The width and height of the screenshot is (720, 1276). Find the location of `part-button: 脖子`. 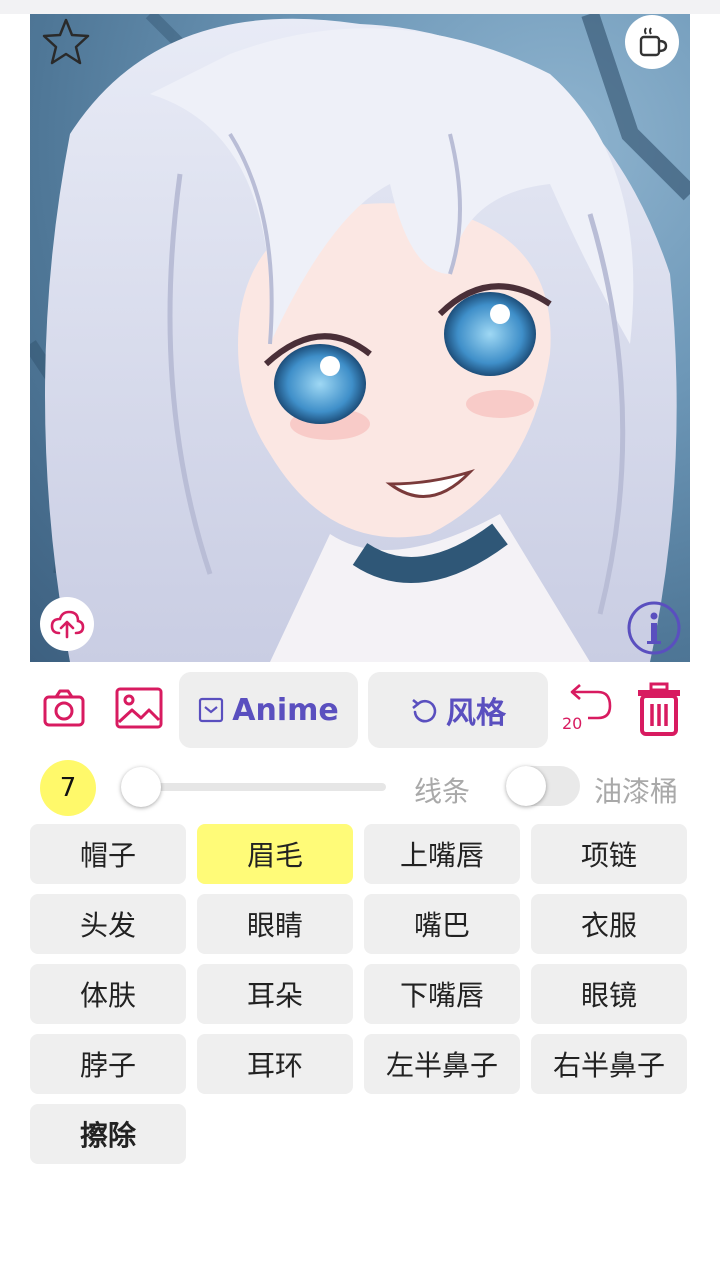

part-button: 脖子 is located at coordinates (108, 1064).